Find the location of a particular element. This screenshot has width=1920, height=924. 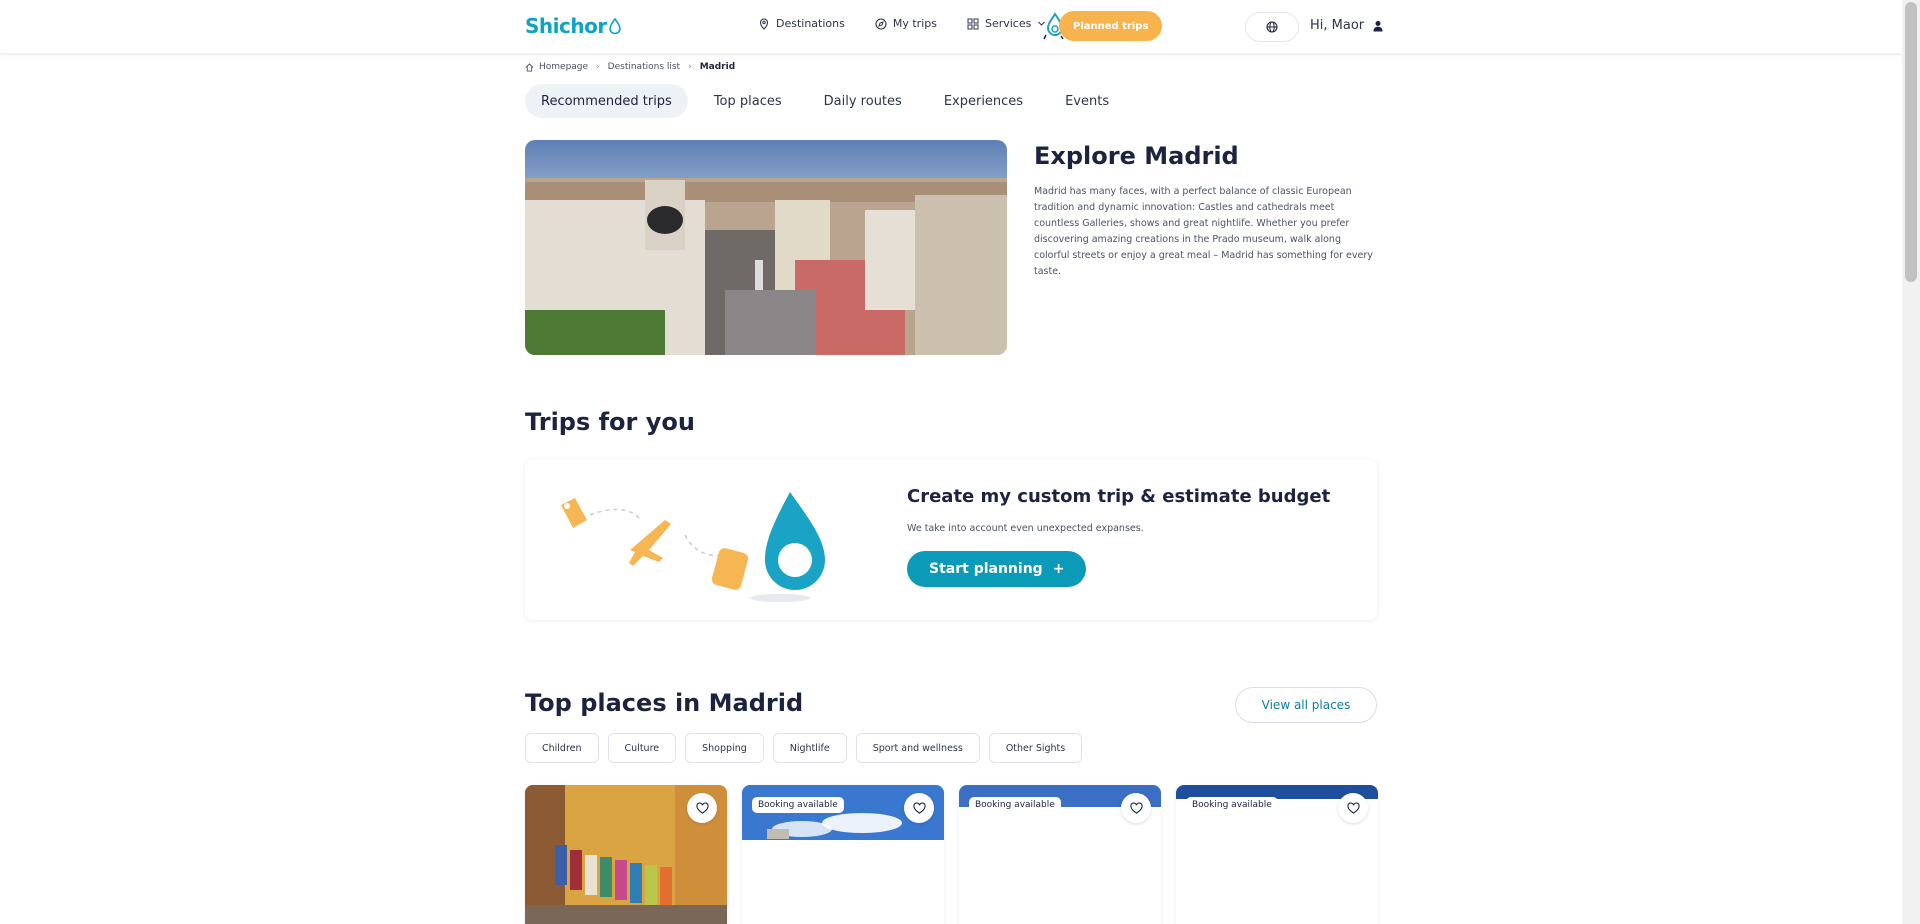

breadcrumb-destinations-list: Destinations list is located at coordinates (644, 67).